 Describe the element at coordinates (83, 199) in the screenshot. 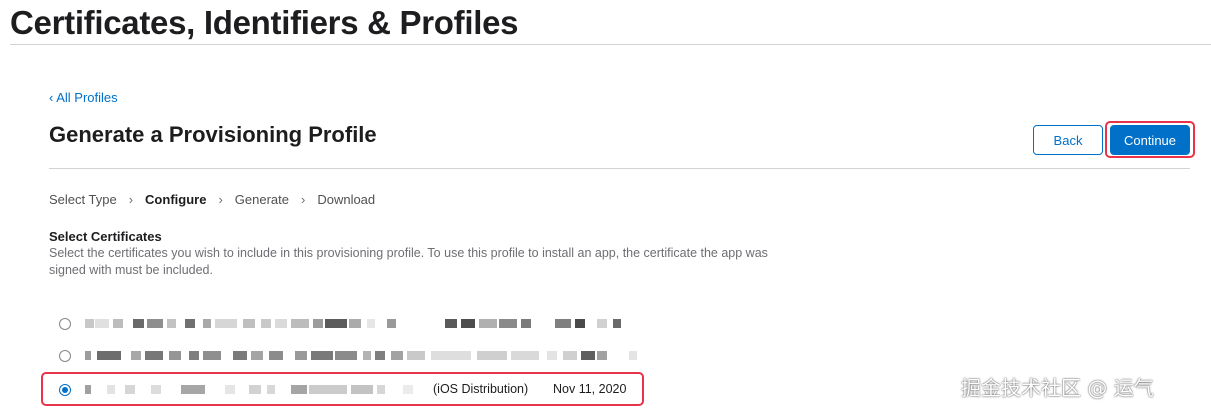

I see `step-select-type: Select Type` at that location.